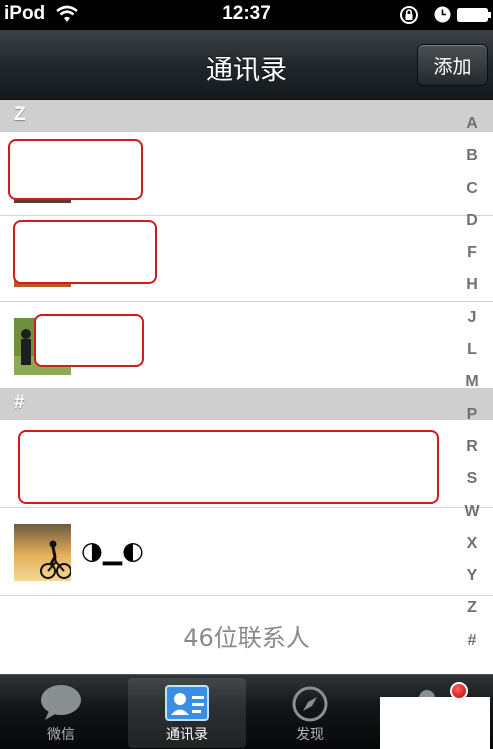  I want to click on alphabet-index: A B C D F H J L M P R S W X Y Z #, so click(472, 389).